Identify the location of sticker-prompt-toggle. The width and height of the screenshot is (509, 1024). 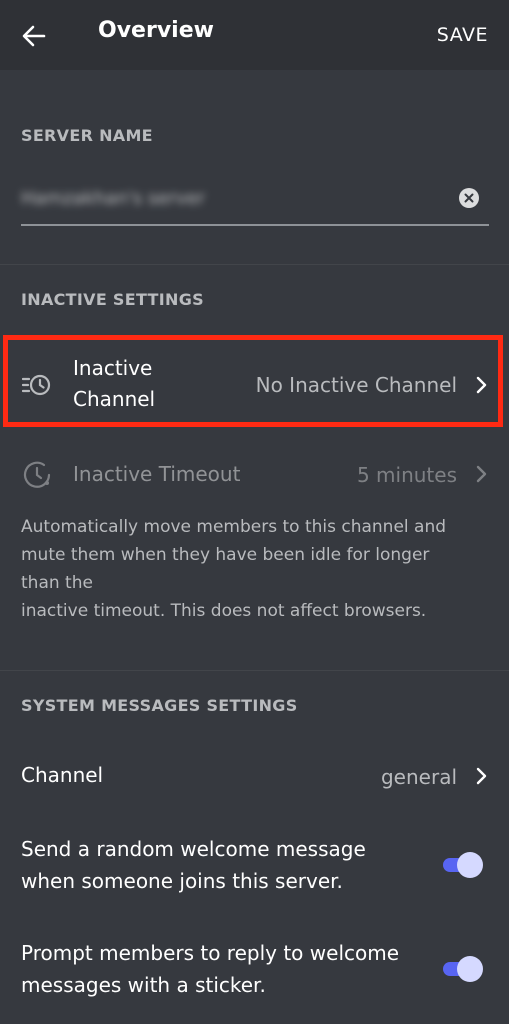
(464, 969).